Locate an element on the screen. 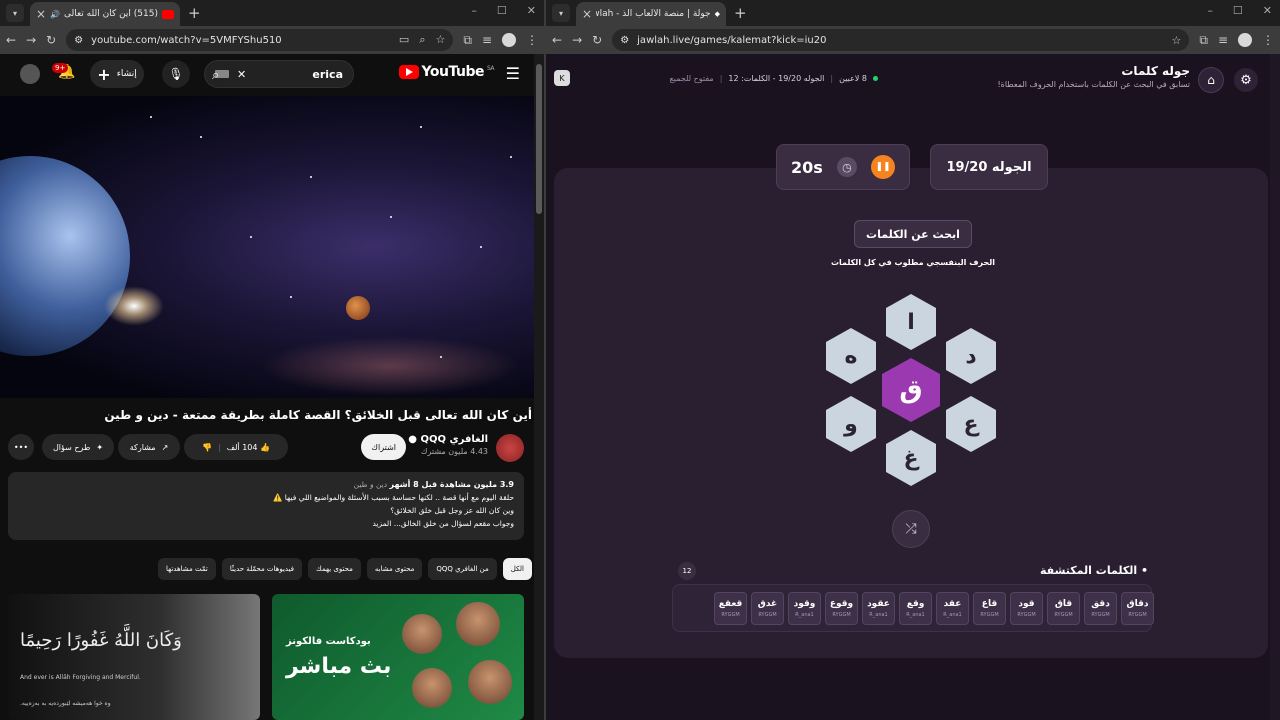 The image size is (1280, 720). channel-info: الغافري QQQ ● 4.43 مليون مشترك is located at coordinates (448, 445).